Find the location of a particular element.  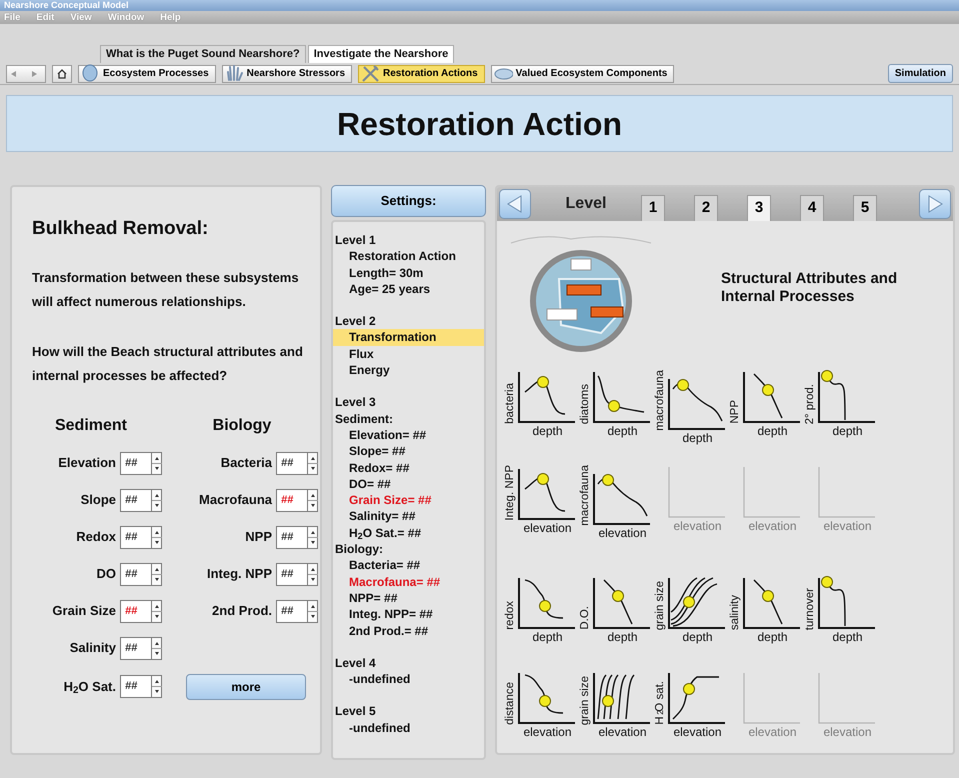

settings-item: Bacteria= ## is located at coordinates (408, 565).